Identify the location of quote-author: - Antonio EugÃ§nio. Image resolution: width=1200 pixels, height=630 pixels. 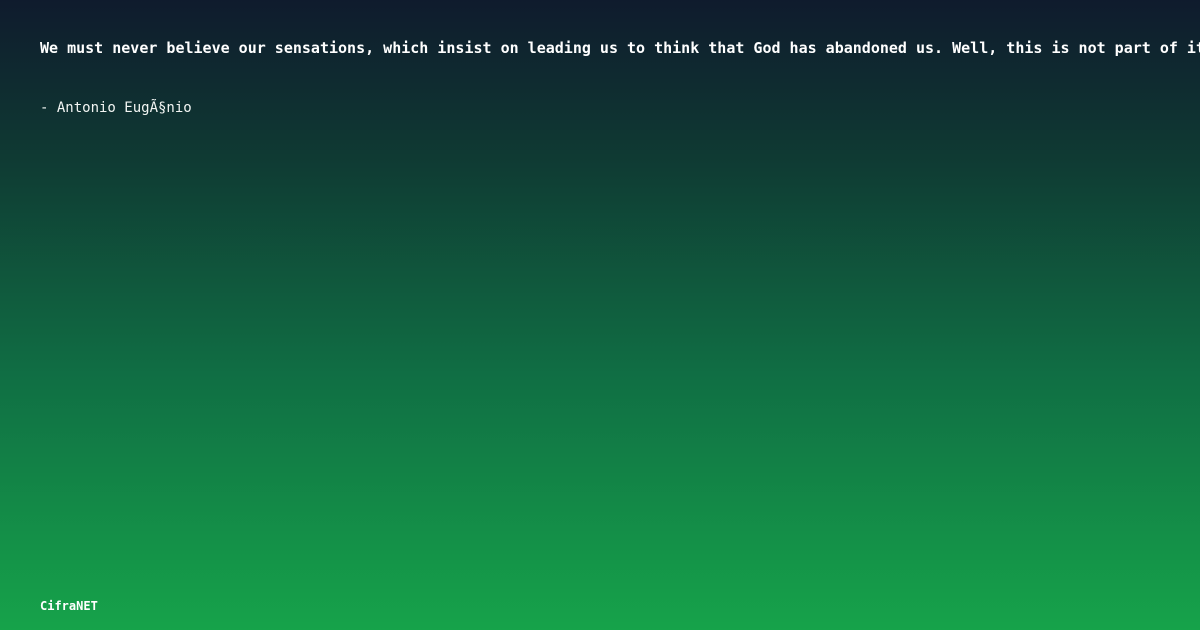
(116, 108).